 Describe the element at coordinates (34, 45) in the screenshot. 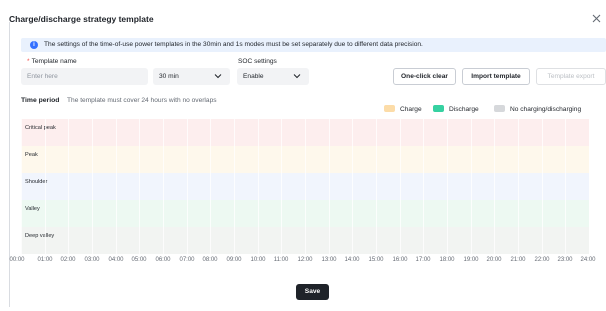

I see `info-icon: i` at that location.